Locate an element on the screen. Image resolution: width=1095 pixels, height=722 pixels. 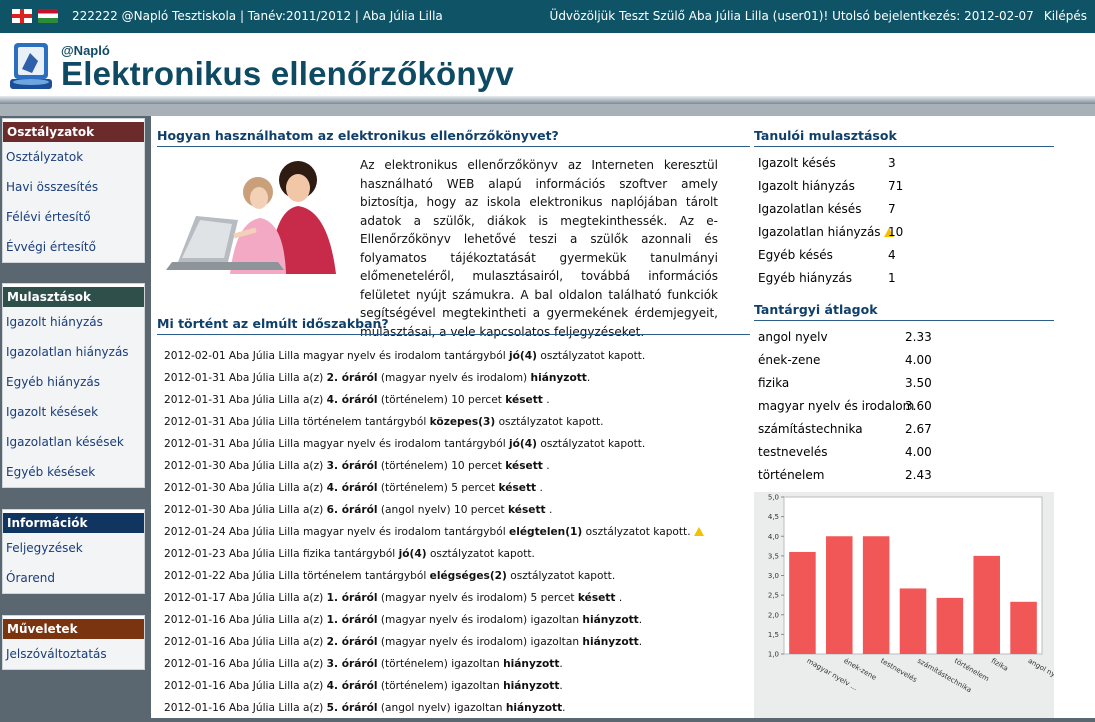
mother-child-laptop-image is located at coordinates (254, 216).